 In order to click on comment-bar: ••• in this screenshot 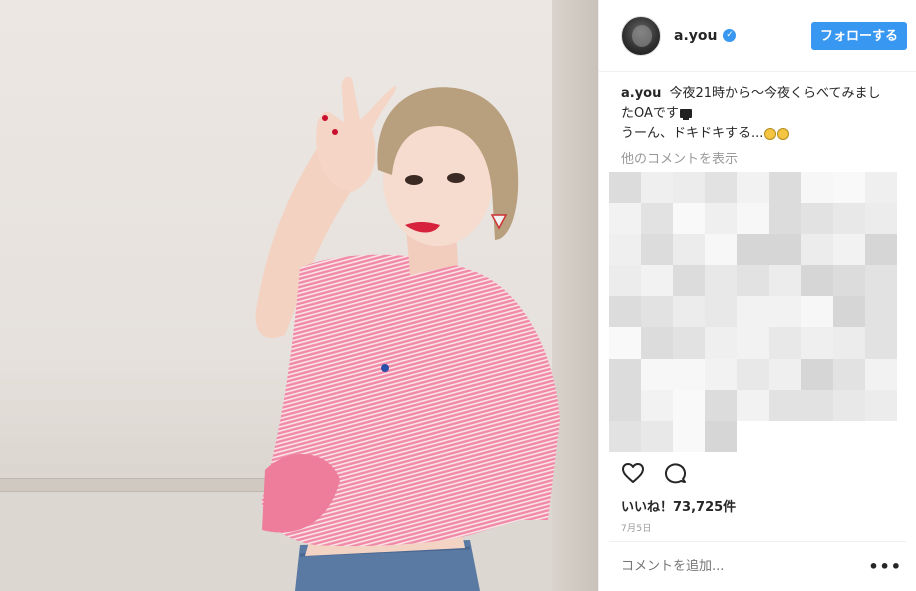, I will do `click(757, 566)`.